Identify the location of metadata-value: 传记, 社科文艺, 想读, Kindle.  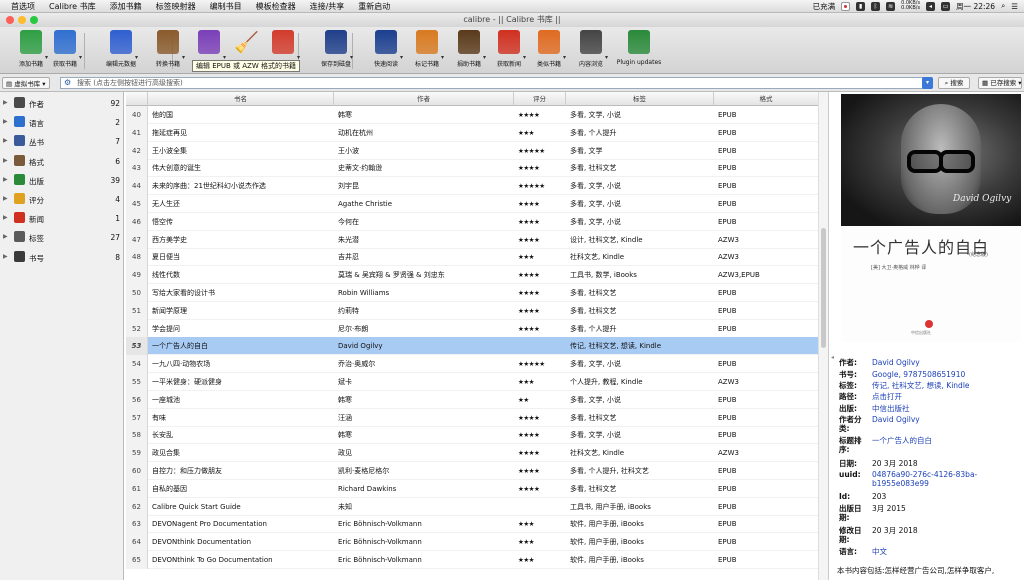
(947, 385).